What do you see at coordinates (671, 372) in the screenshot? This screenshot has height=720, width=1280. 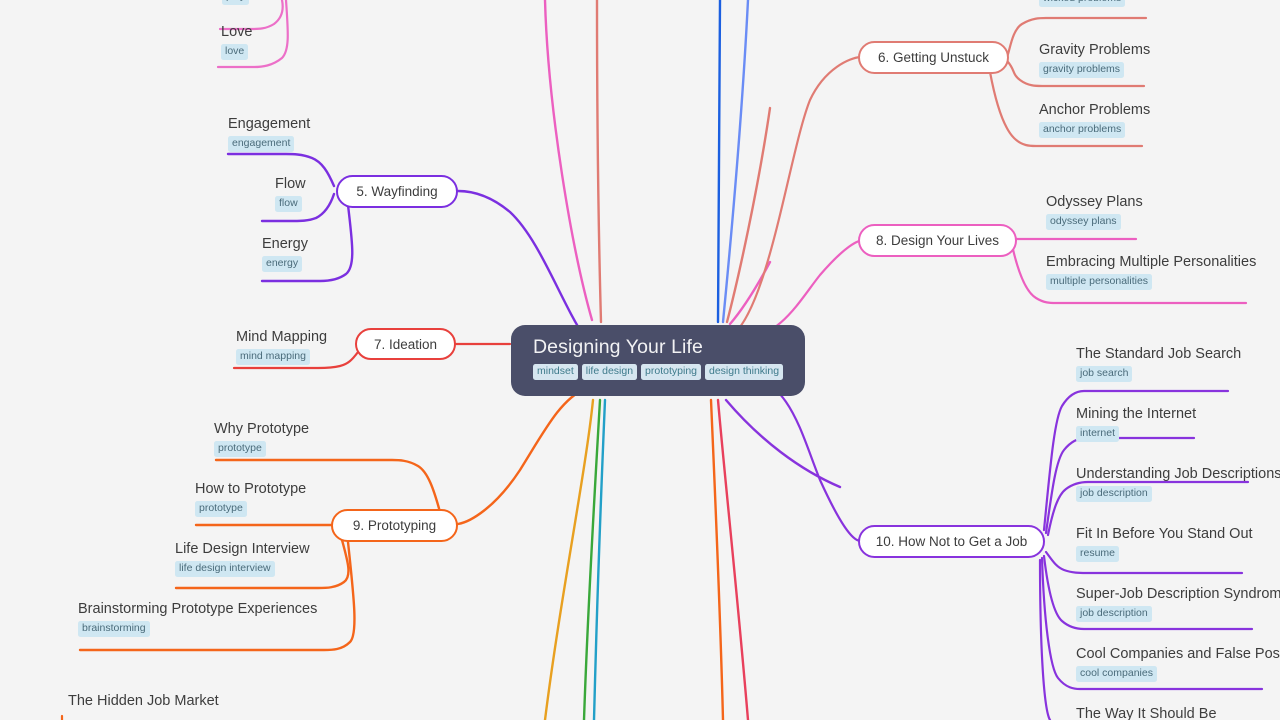 I see `root-tag: prototyping` at bounding box center [671, 372].